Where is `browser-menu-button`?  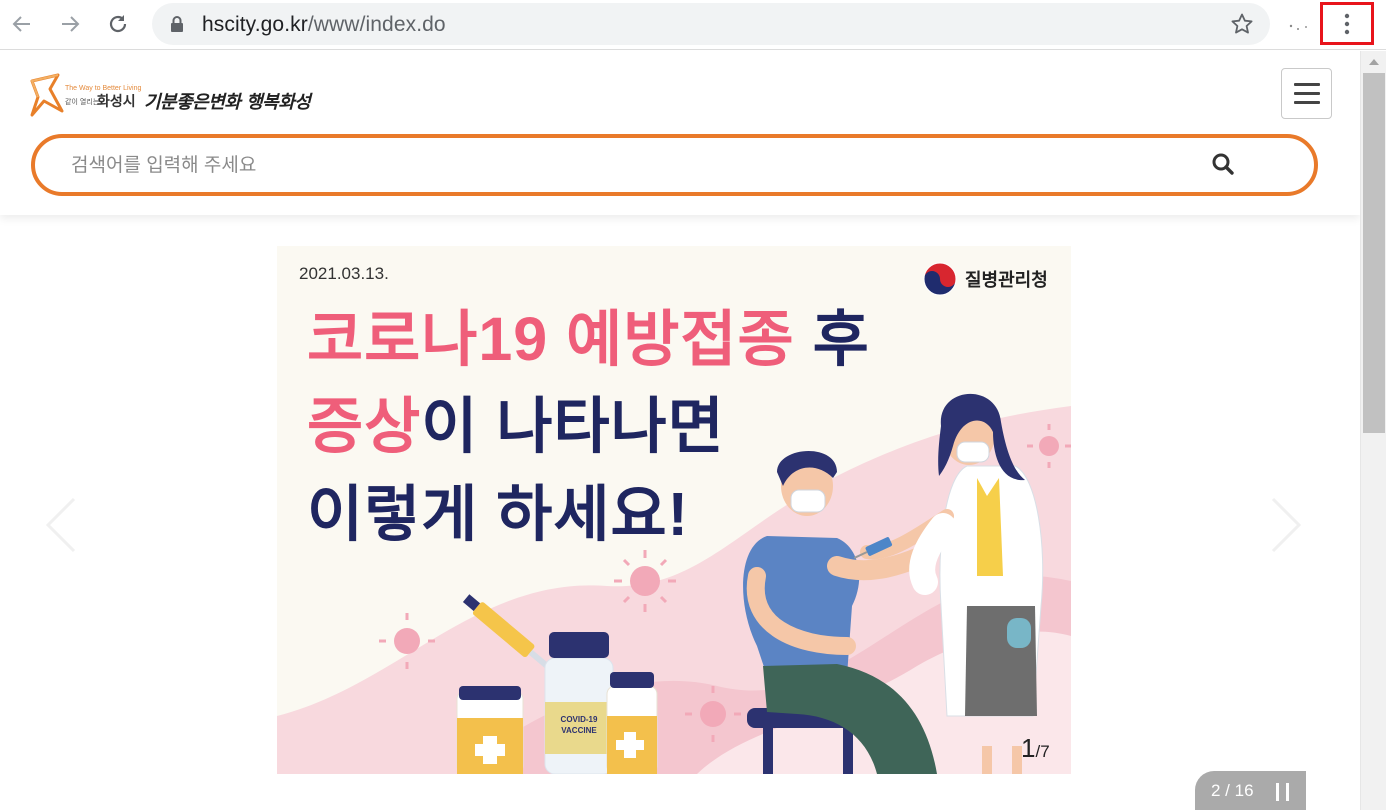 browser-menu-button is located at coordinates (1347, 23).